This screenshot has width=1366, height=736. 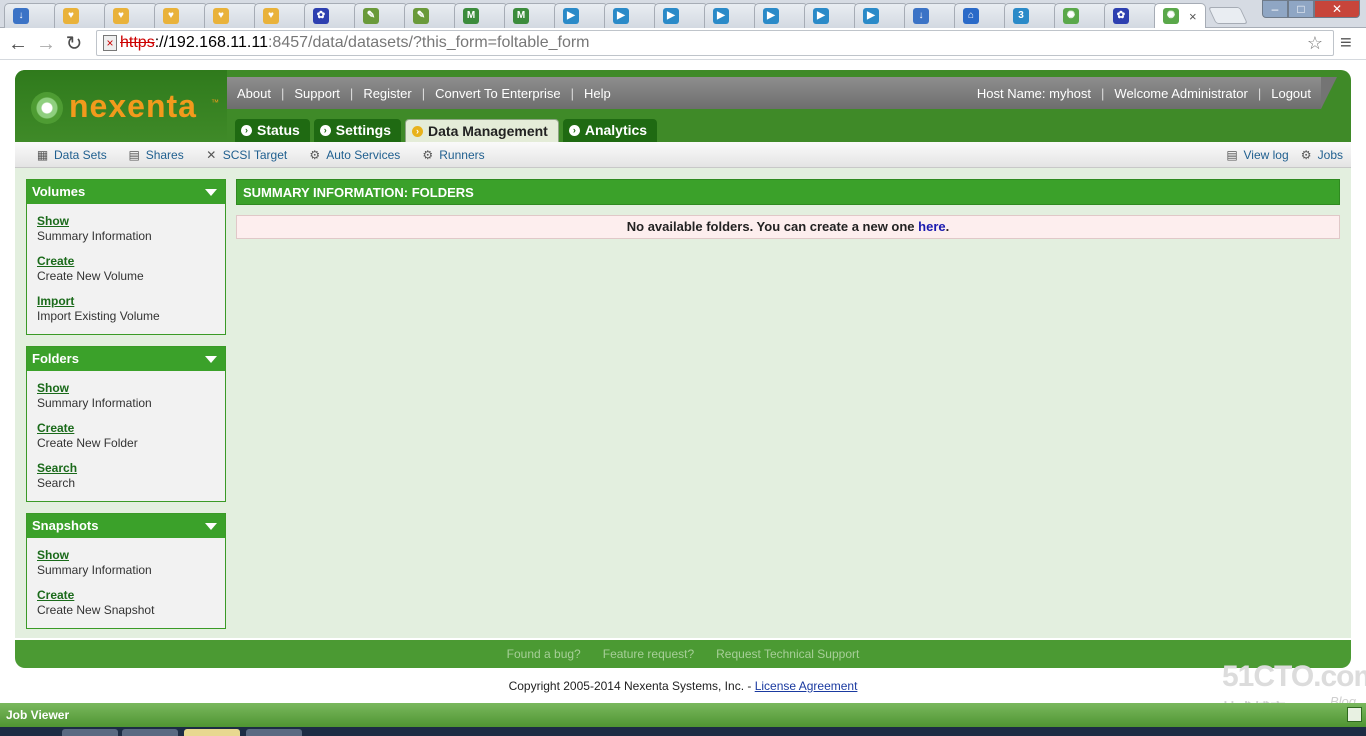 What do you see at coordinates (498, 93) in the screenshot?
I see `top-nav-link-convert-to-enterprise: Convert To Enterprise` at bounding box center [498, 93].